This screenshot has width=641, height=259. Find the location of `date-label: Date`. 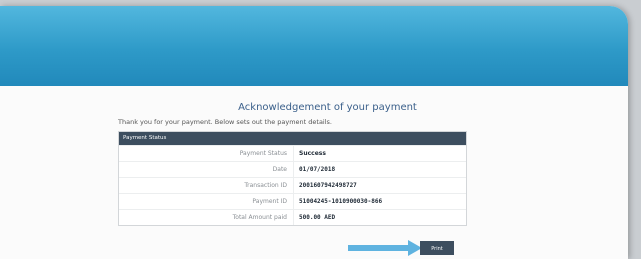

date-label: Date is located at coordinates (206, 169).